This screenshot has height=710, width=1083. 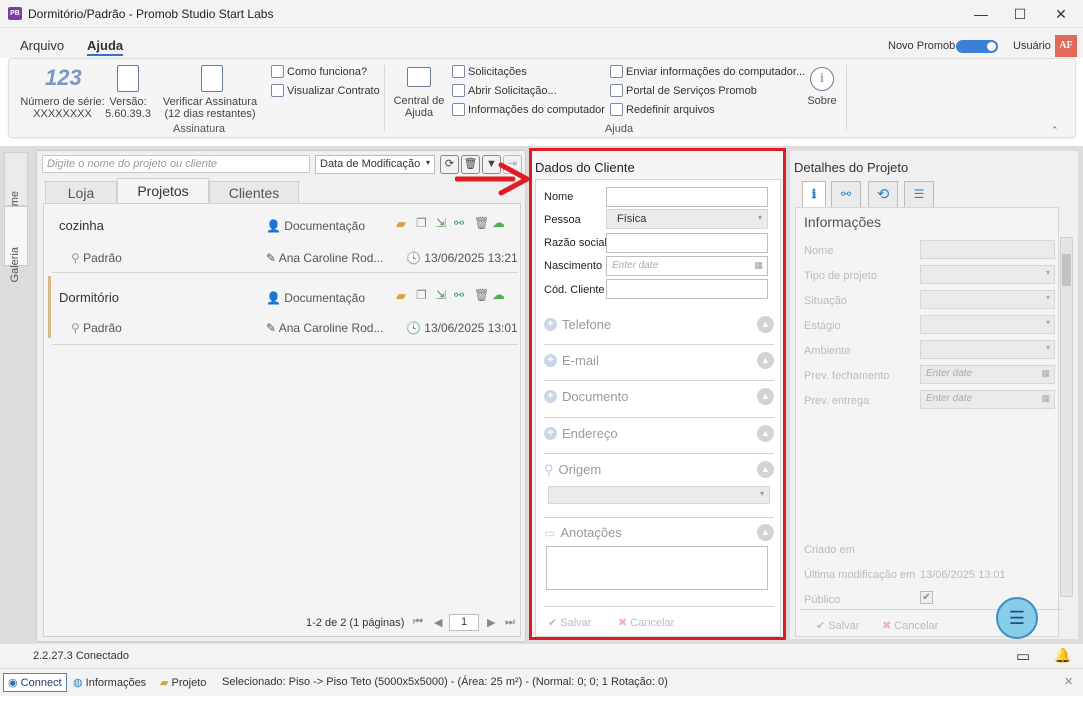 I want to click on central-ajuda-button: Central de Ajuda, so click(x=419, y=107).